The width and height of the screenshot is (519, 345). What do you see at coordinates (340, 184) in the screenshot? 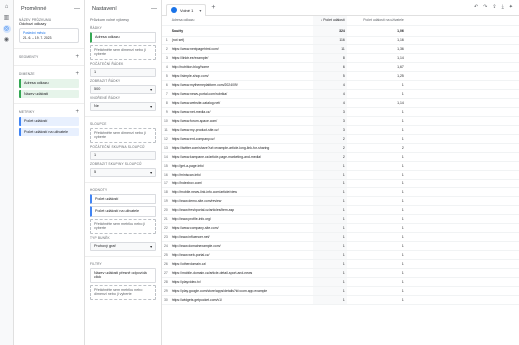
I see `table-row: 17 http://indexbox.com/1 1` at bounding box center [340, 184].